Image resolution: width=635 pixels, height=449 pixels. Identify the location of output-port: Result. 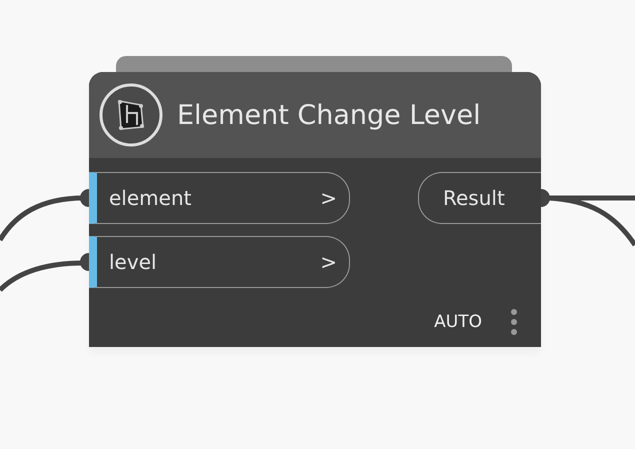
(479, 198).